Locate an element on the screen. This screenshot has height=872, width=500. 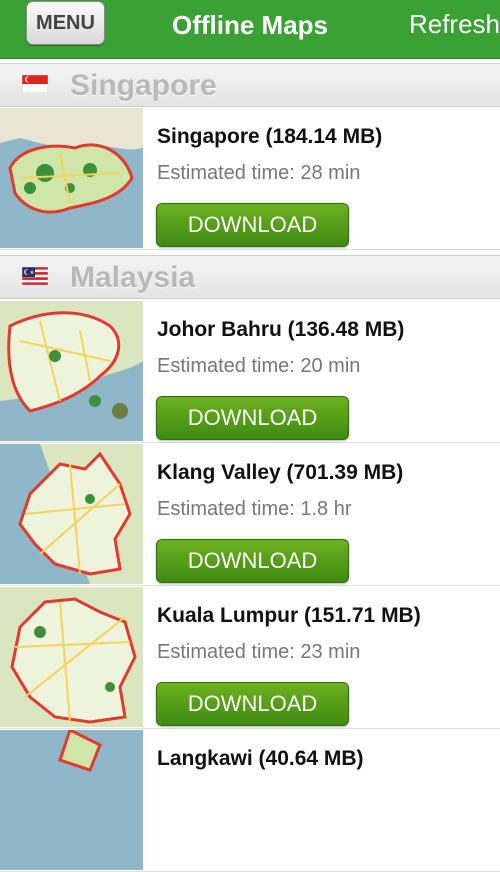
map-title: Klang Valley (701.39 MB) is located at coordinates (280, 472).